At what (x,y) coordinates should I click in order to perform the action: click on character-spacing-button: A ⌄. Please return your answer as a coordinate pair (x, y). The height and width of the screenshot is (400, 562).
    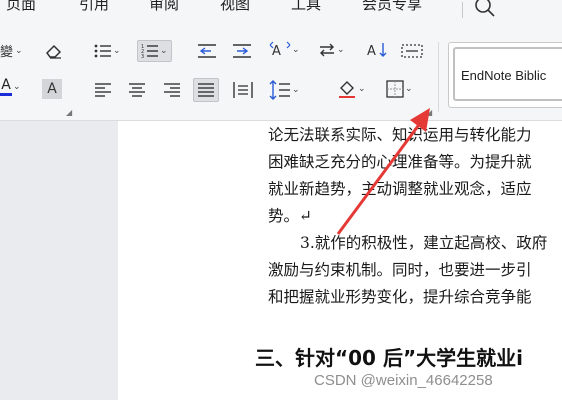
    Looking at the image, I should click on (284, 50).